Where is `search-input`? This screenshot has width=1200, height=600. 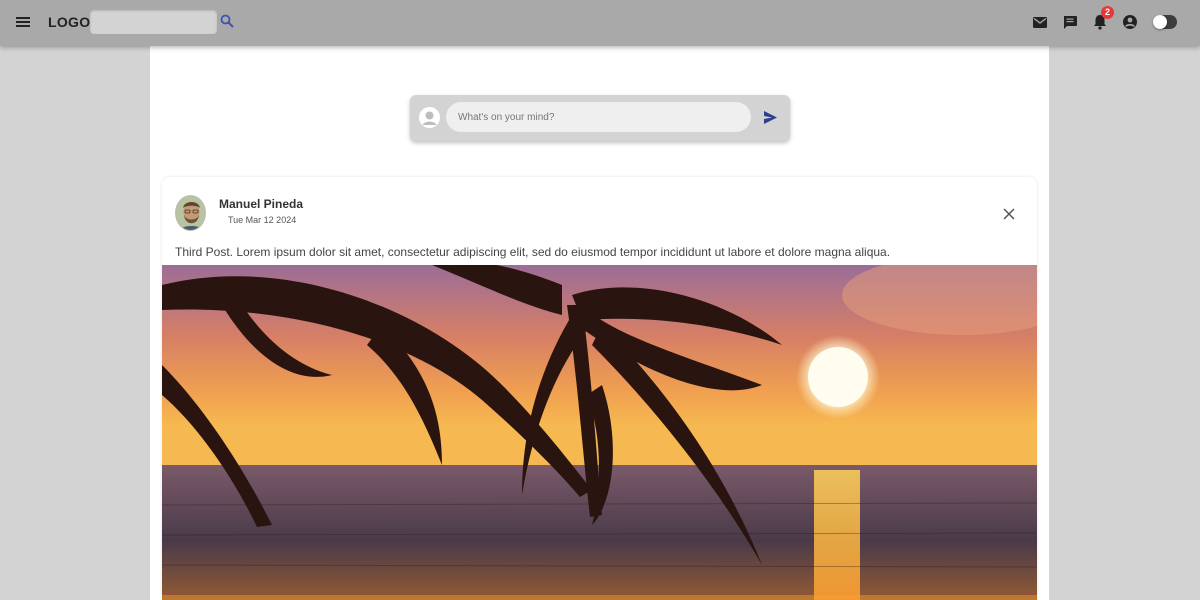
search-input is located at coordinates (153, 22).